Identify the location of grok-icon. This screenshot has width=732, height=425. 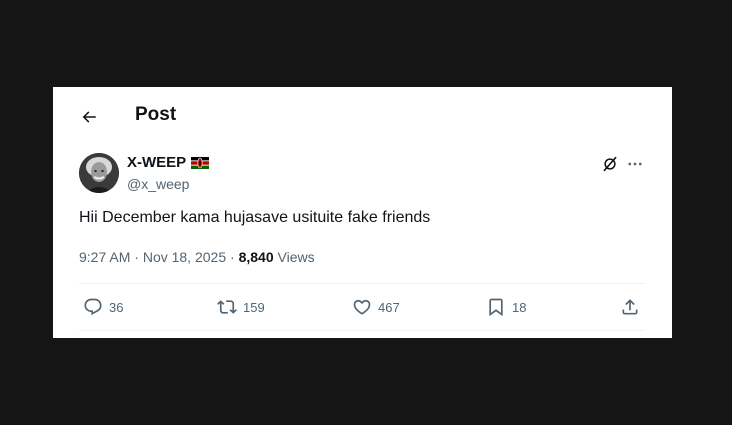
(610, 164).